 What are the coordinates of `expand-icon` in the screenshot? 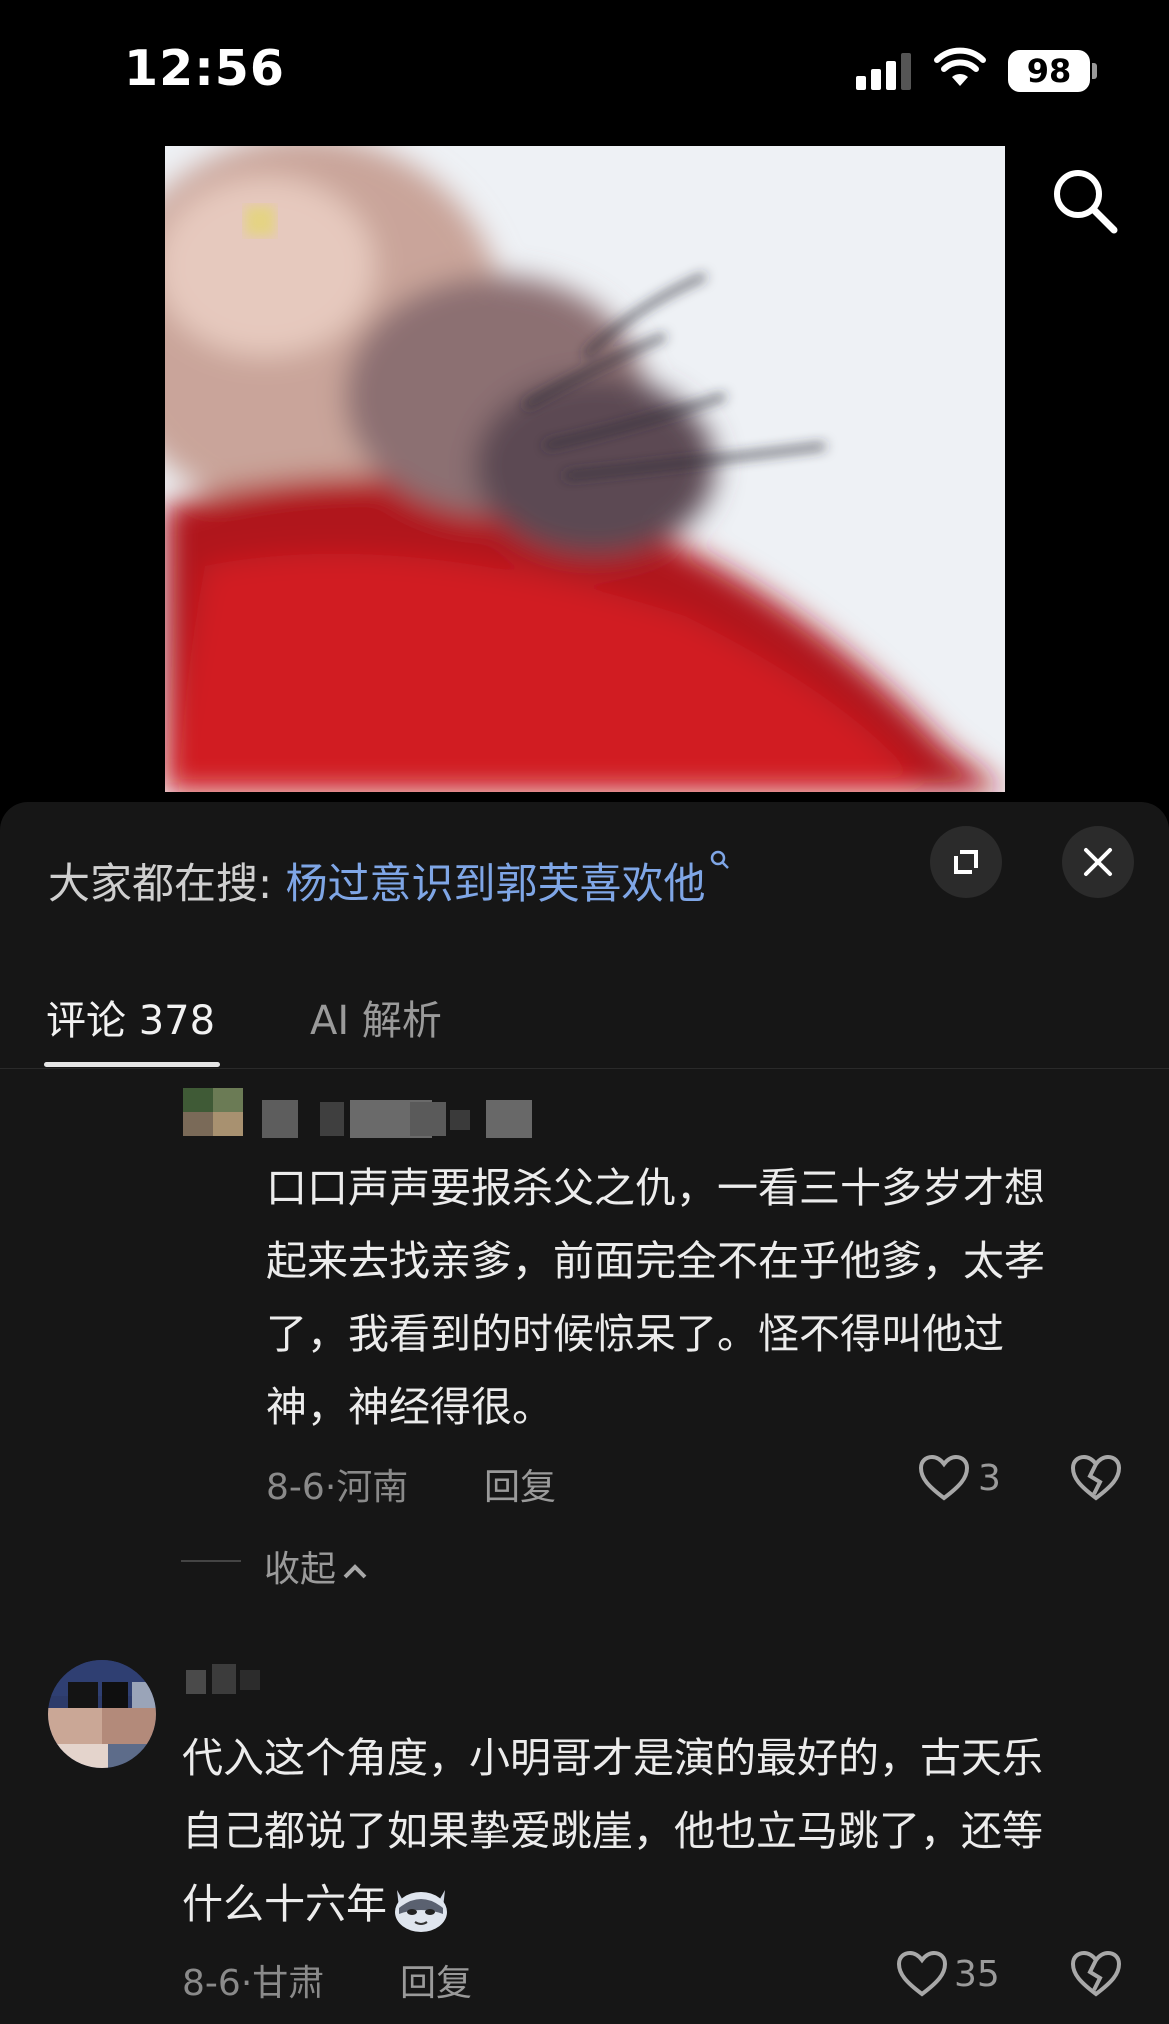 It's located at (966, 862).